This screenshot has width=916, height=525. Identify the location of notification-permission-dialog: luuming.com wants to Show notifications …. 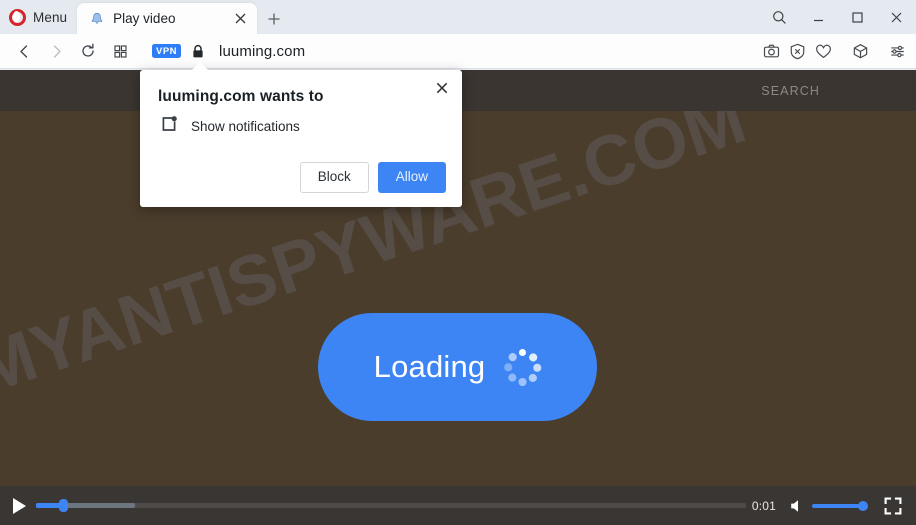
(301, 134).